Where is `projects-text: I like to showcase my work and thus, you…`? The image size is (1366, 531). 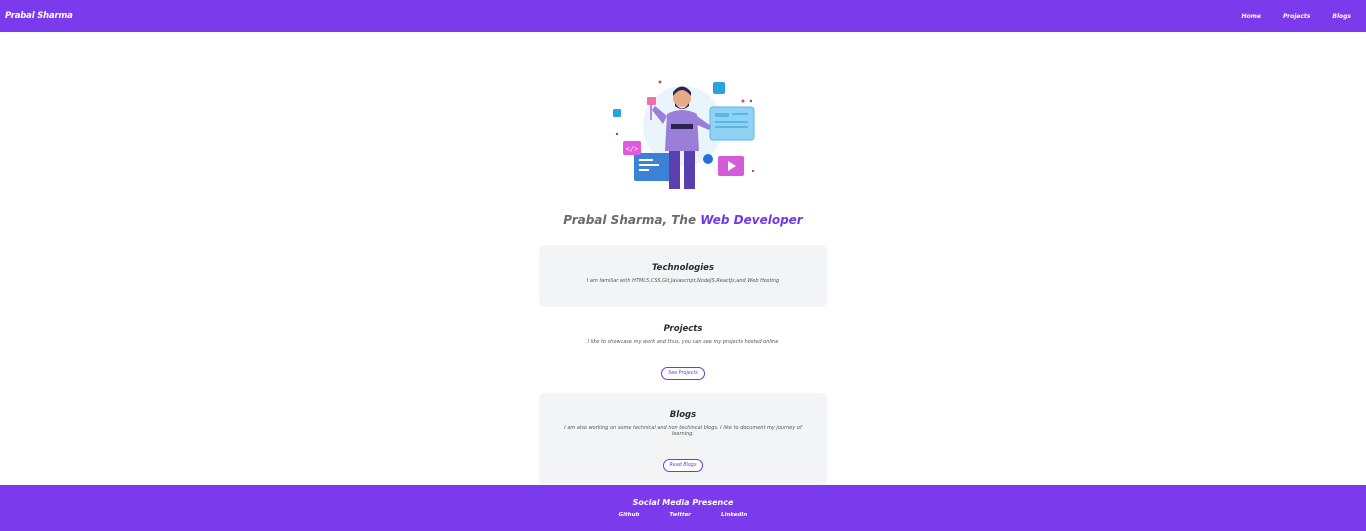
projects-text: I like to showcase my work and thus, you… is located at coordinates (683, 342).